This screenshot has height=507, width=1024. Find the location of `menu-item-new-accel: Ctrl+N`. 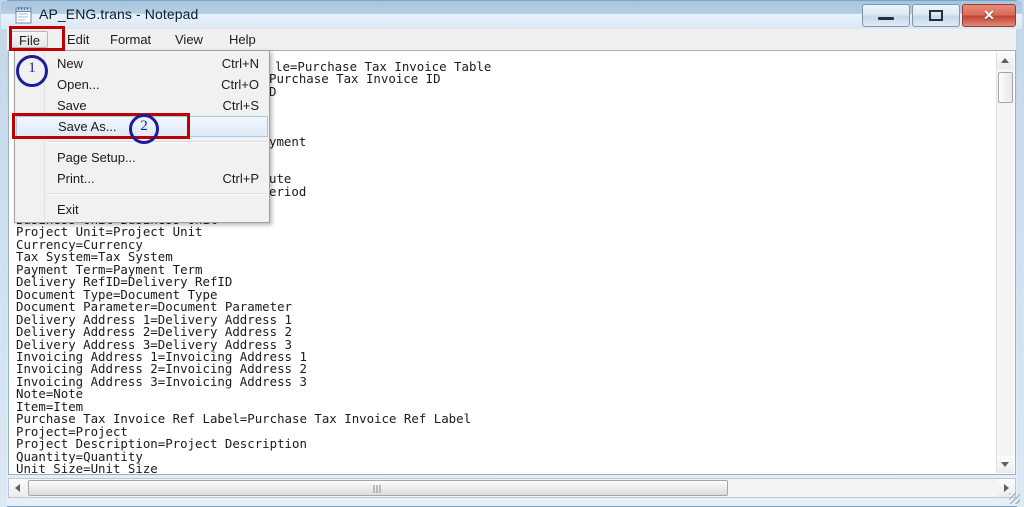

menu-item-new-accel: Ctrl+N is located at coordinates (240, 63).